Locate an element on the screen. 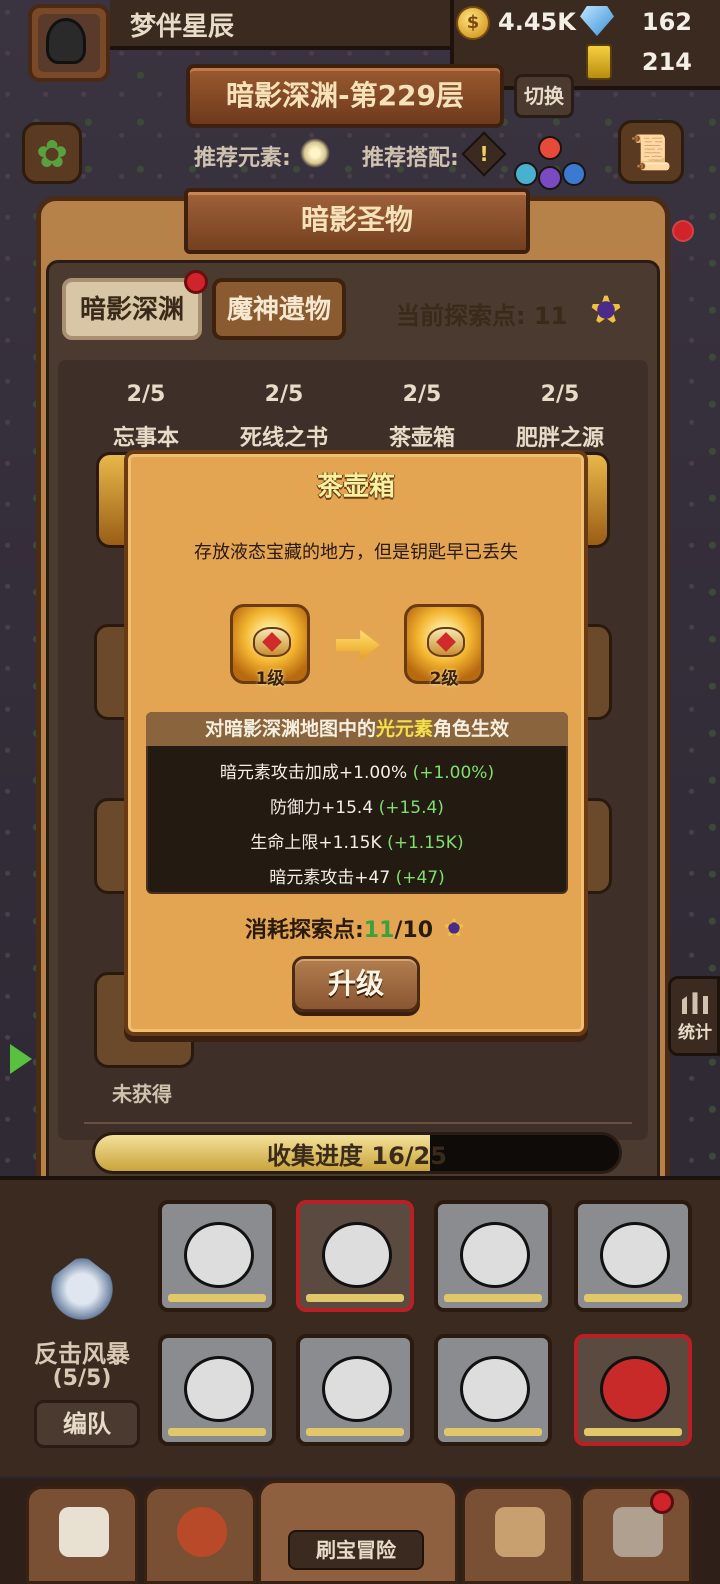 The image size is (720, 1584). stamina-count: 214 is located at coordinates (666, 62).